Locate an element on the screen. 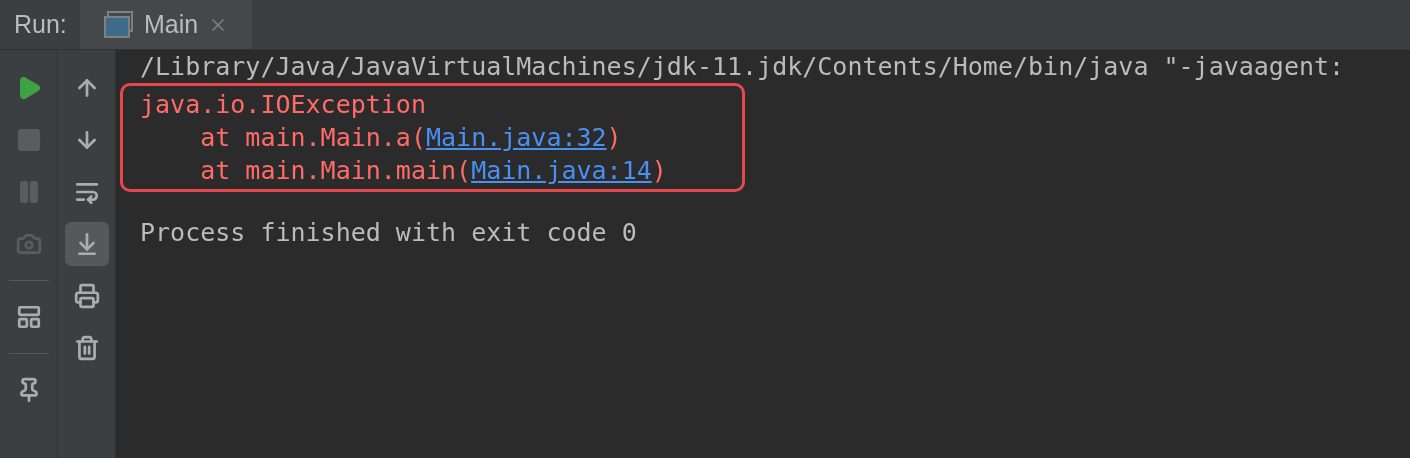 This screenshot has width=1410, height=458. scroll-to-end-icon is located at coordinates (86, 244).